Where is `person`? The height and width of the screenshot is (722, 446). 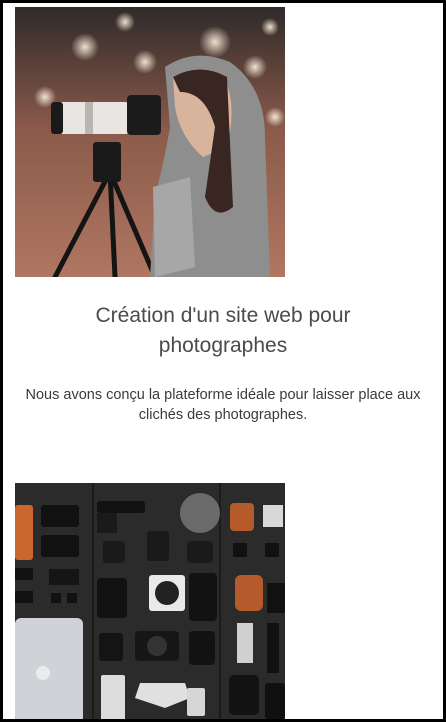 person is located at coordinates (210, 166).